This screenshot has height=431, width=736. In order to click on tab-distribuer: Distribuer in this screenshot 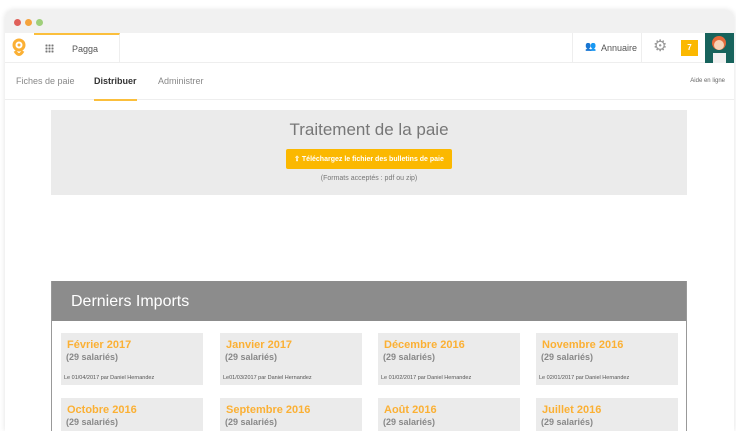, I will do `click(115, 88)`.